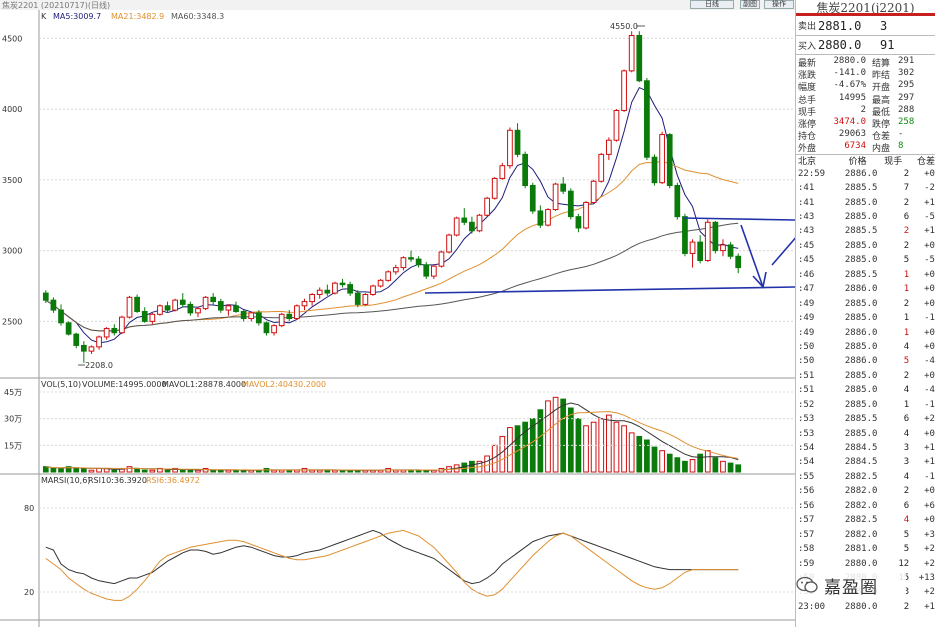 This screenshot has width=935, height=627. What do you see at coordinates (865, 174) in the screenshot?
I see `tick-row: 22:59 2886.0 2 +0` at bounding box center [865, 174].